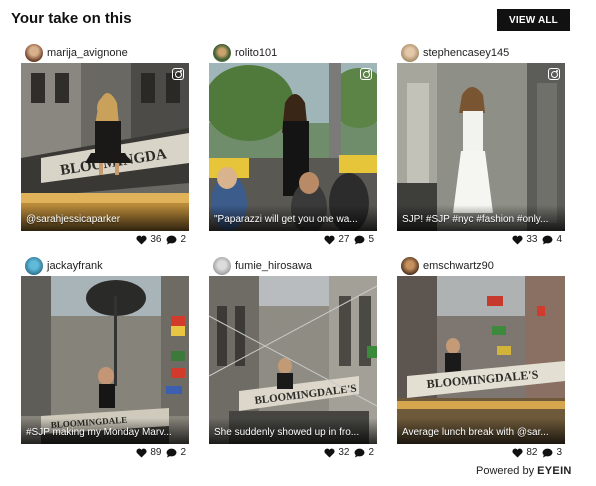 This screenshot has width=596, height=486. I want to click on post-photo: BLOOMINGDA @sarahjessicaparker, so click(105, 147).